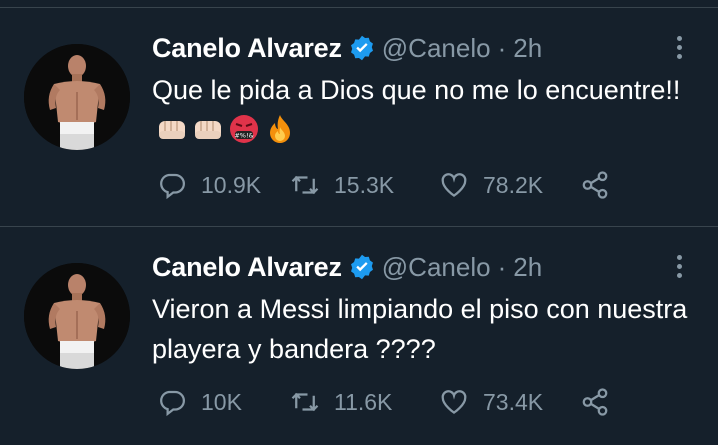 The width and height of the screenshot is (718, 445). What do you see at coordinates (363, 401) in the screenshot?
I see `retweet-count: 11.6K` at bounding box center [363, 401].